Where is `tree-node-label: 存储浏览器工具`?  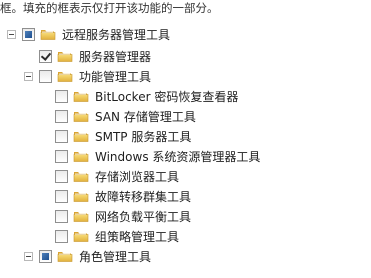 tree-node-label: 存储浏览器工具 is located at coordinates (137, 176).